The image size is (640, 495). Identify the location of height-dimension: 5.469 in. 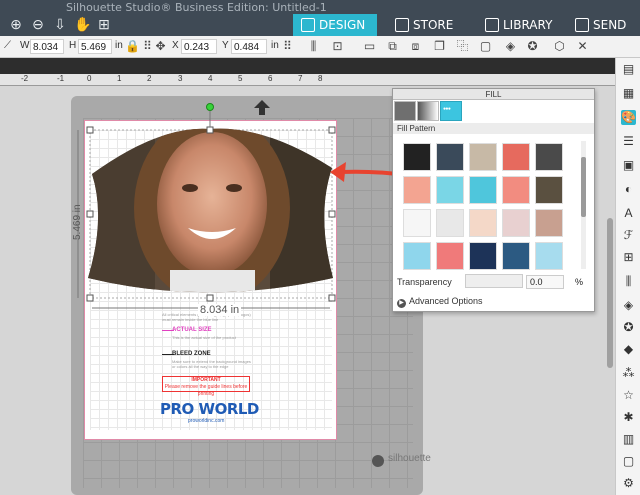
(77, 222).